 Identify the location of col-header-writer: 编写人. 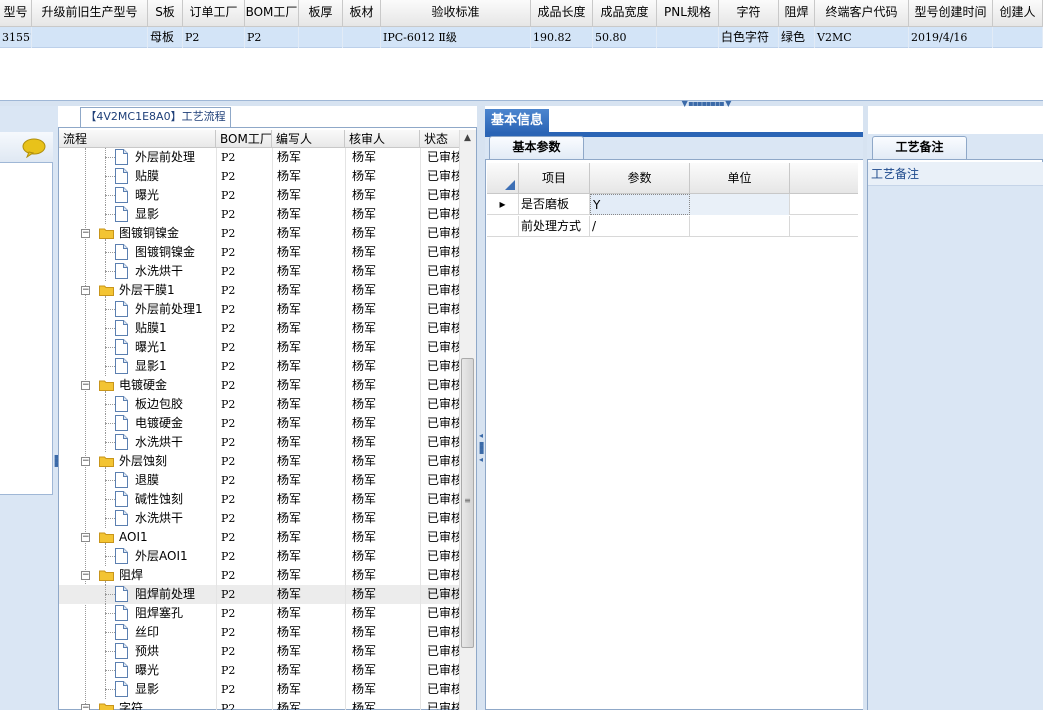
(308, 139).